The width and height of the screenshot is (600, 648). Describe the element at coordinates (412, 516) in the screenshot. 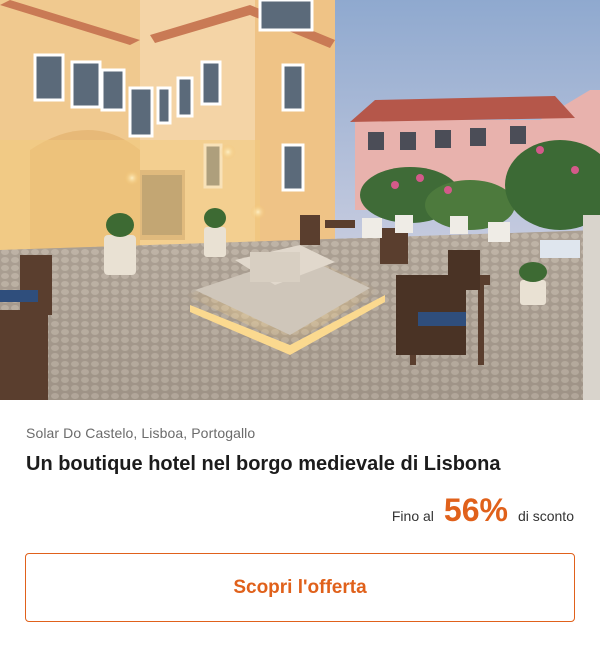

I see `discount-prefix: Fino al` at that location.